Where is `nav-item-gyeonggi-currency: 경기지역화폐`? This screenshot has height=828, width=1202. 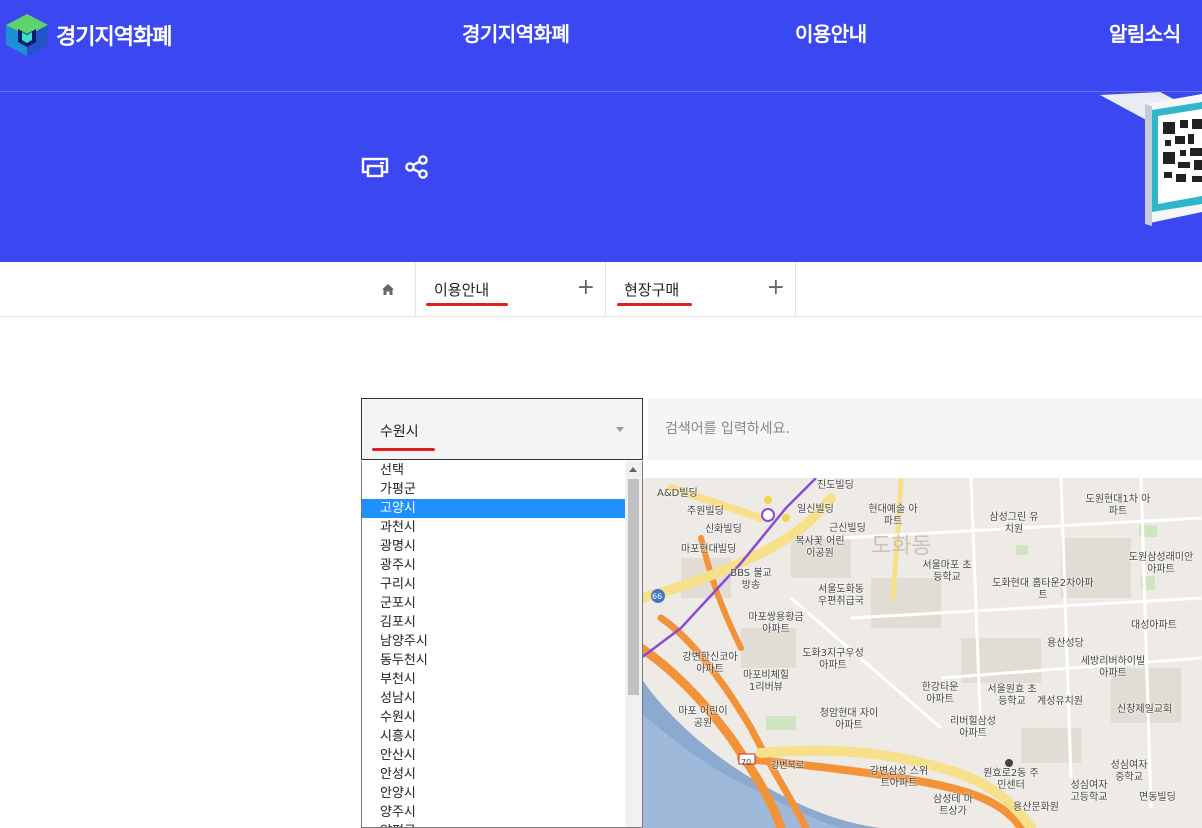 nav-item-gyeonggi-currency: 경기지역화폐 is located at coordinates (516, 32).